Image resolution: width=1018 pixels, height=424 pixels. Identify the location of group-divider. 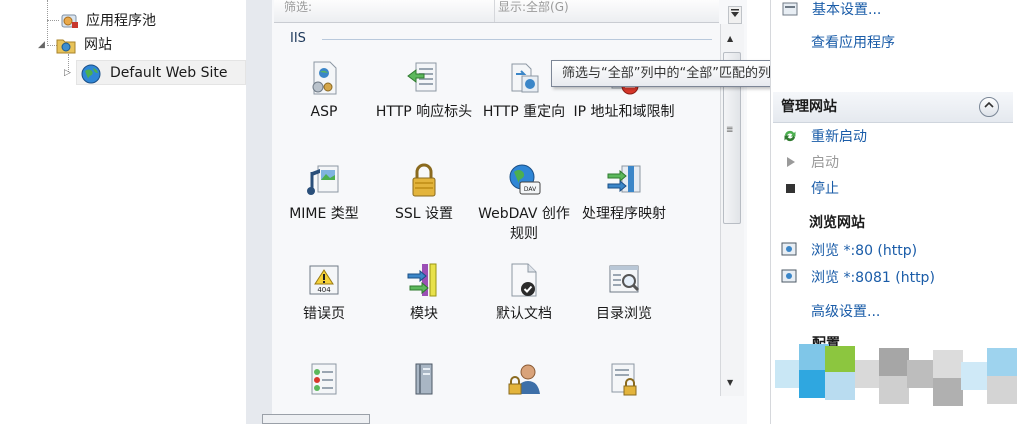
(517, 39).